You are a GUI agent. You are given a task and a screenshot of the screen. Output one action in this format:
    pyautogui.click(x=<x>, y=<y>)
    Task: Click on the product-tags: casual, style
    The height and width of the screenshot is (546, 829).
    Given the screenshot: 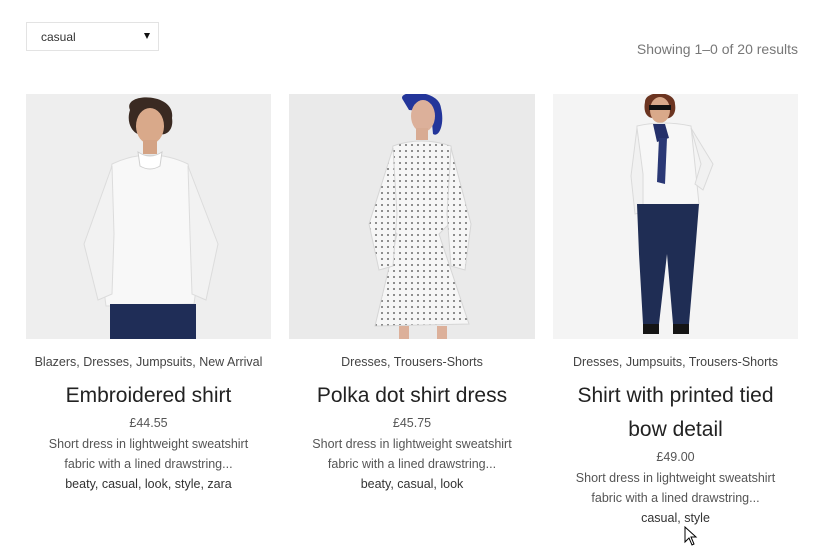 What is the action you would take?
    pyautogui.click(x=675, y=518)
    